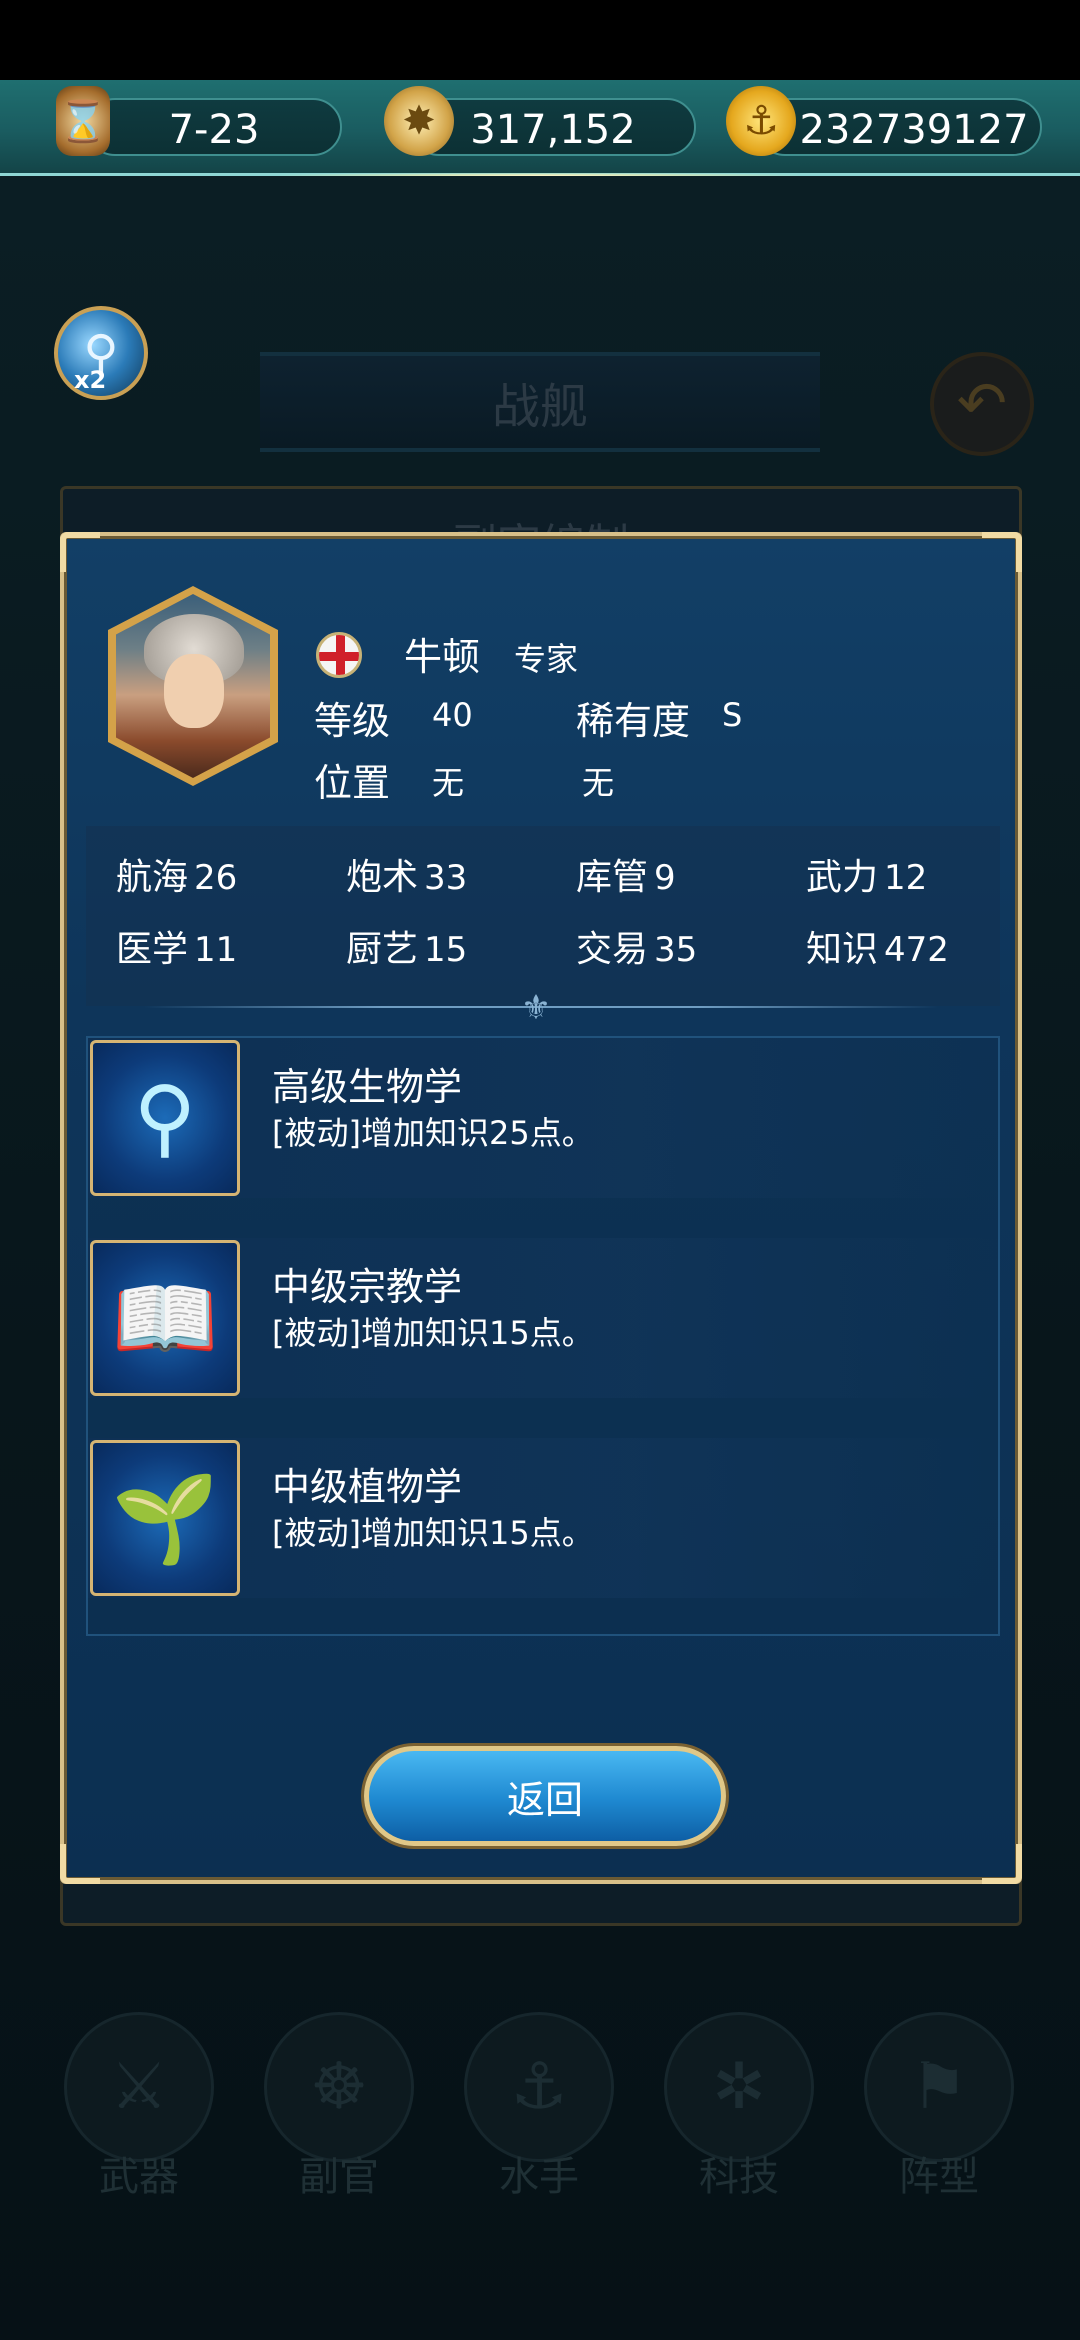 This screenshot has height=2340, width=1080. Describe the element at coordinates (939, 2087) in the screenshot. I see `flag-icon: ⚑` at that location.